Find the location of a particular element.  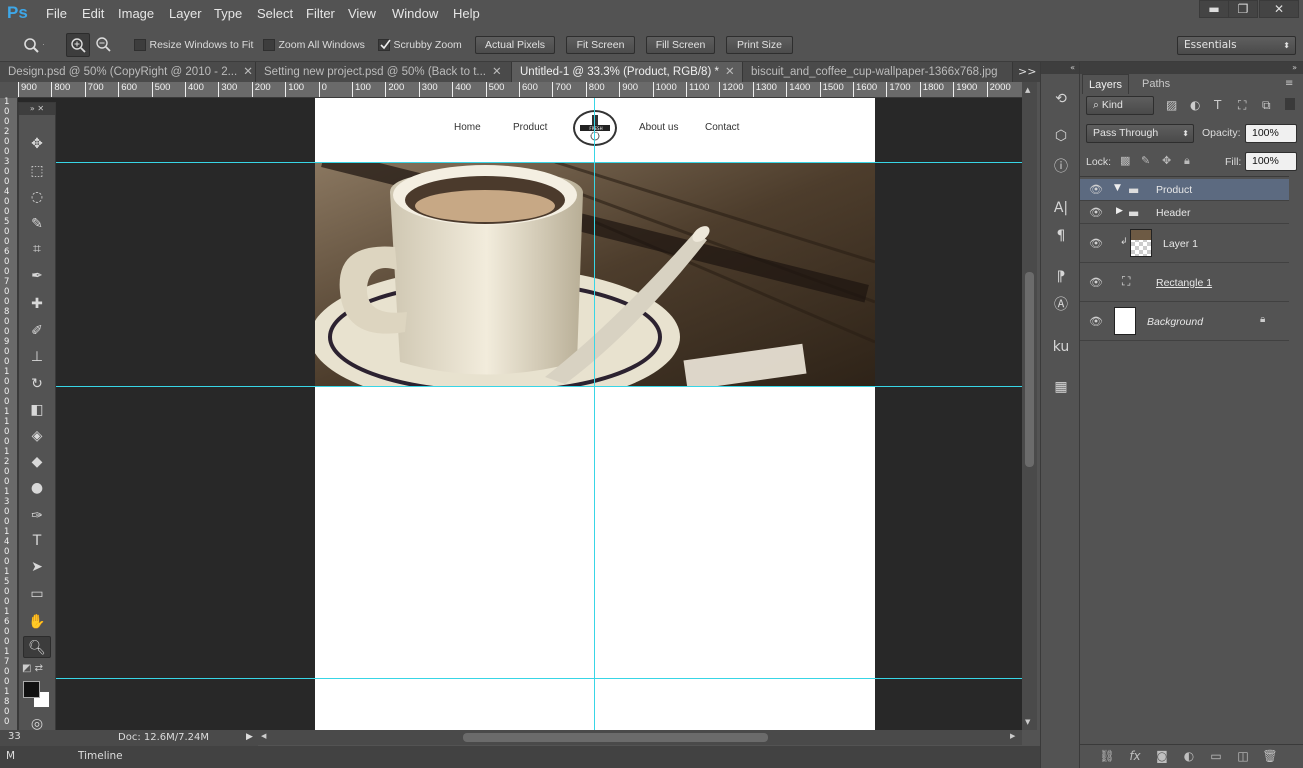

tab-overflow-icon: >> is located at coordinates (1027, 71).